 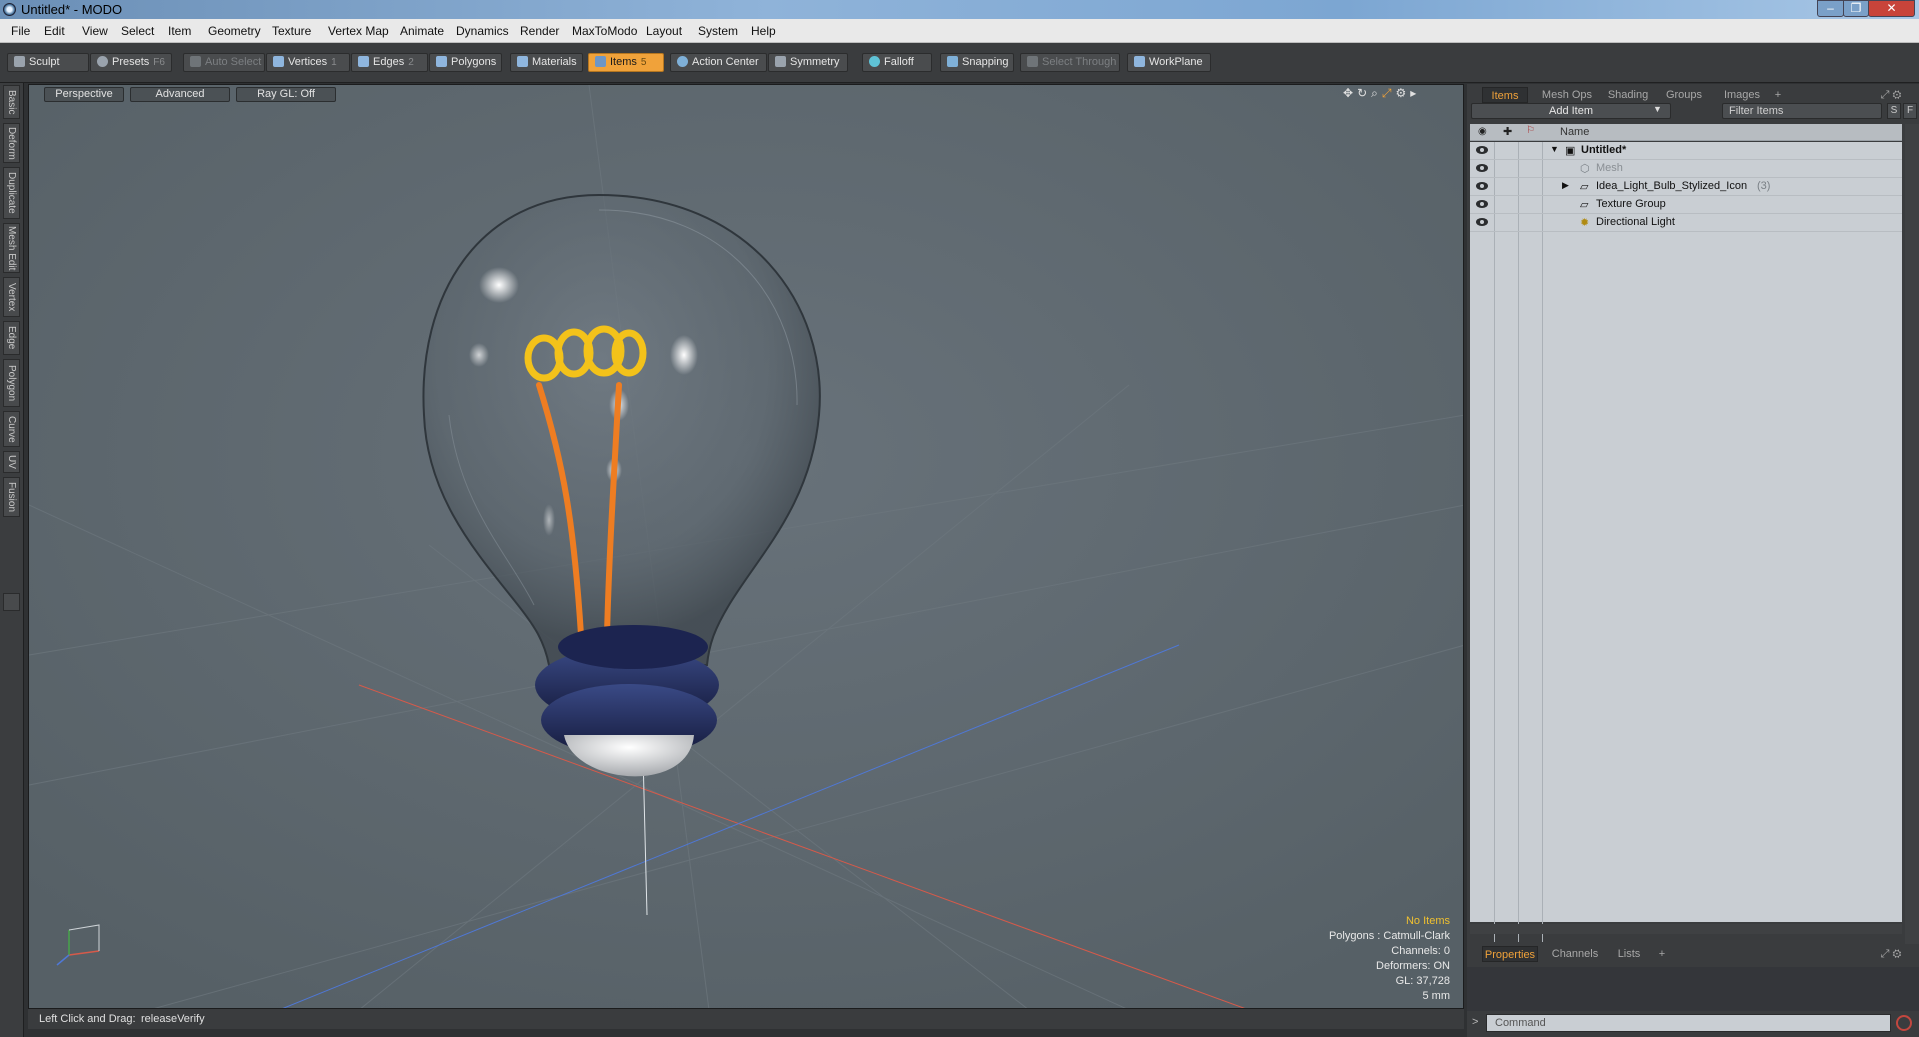 What do you see at coordinates (977, 62) in the screenshot?
I see `snapping-button: Snapping` at bounding box center [977, 62].